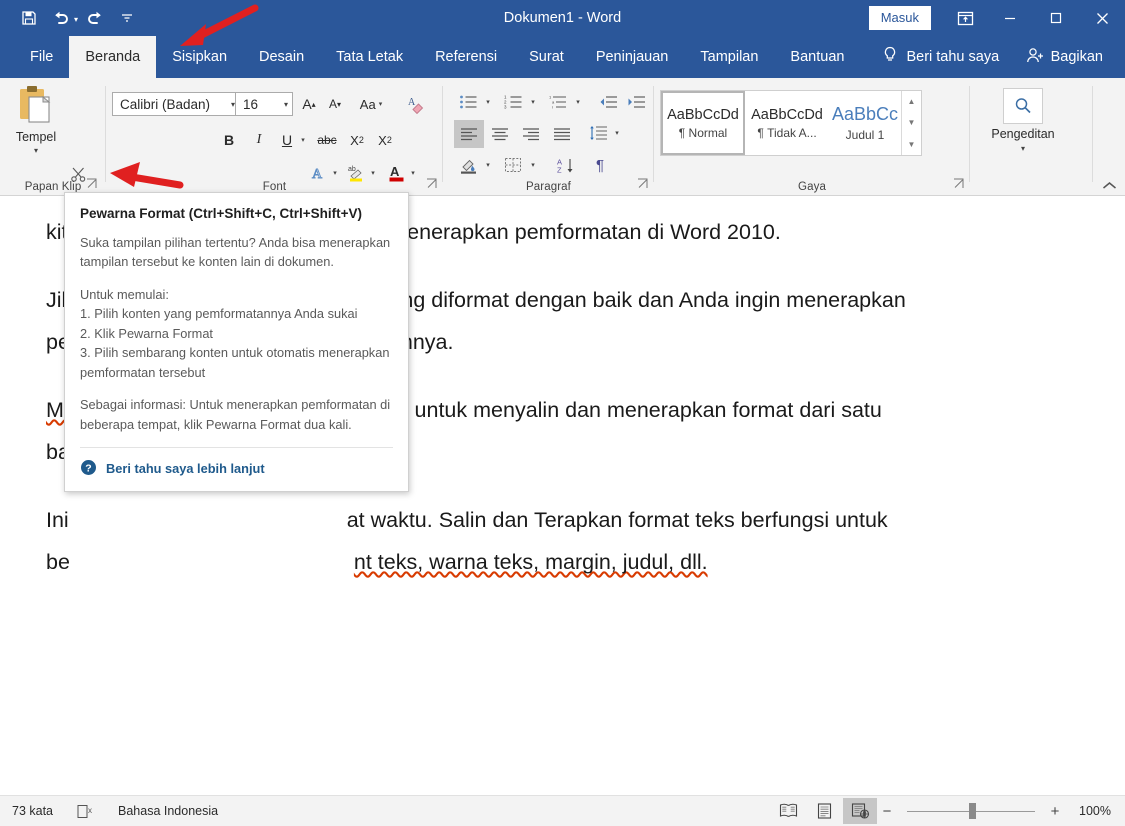  What do you see at coordinates (327, 140) in the screenshot?
I see `strikethrough-button: abc` at bounding box center [327, 140].